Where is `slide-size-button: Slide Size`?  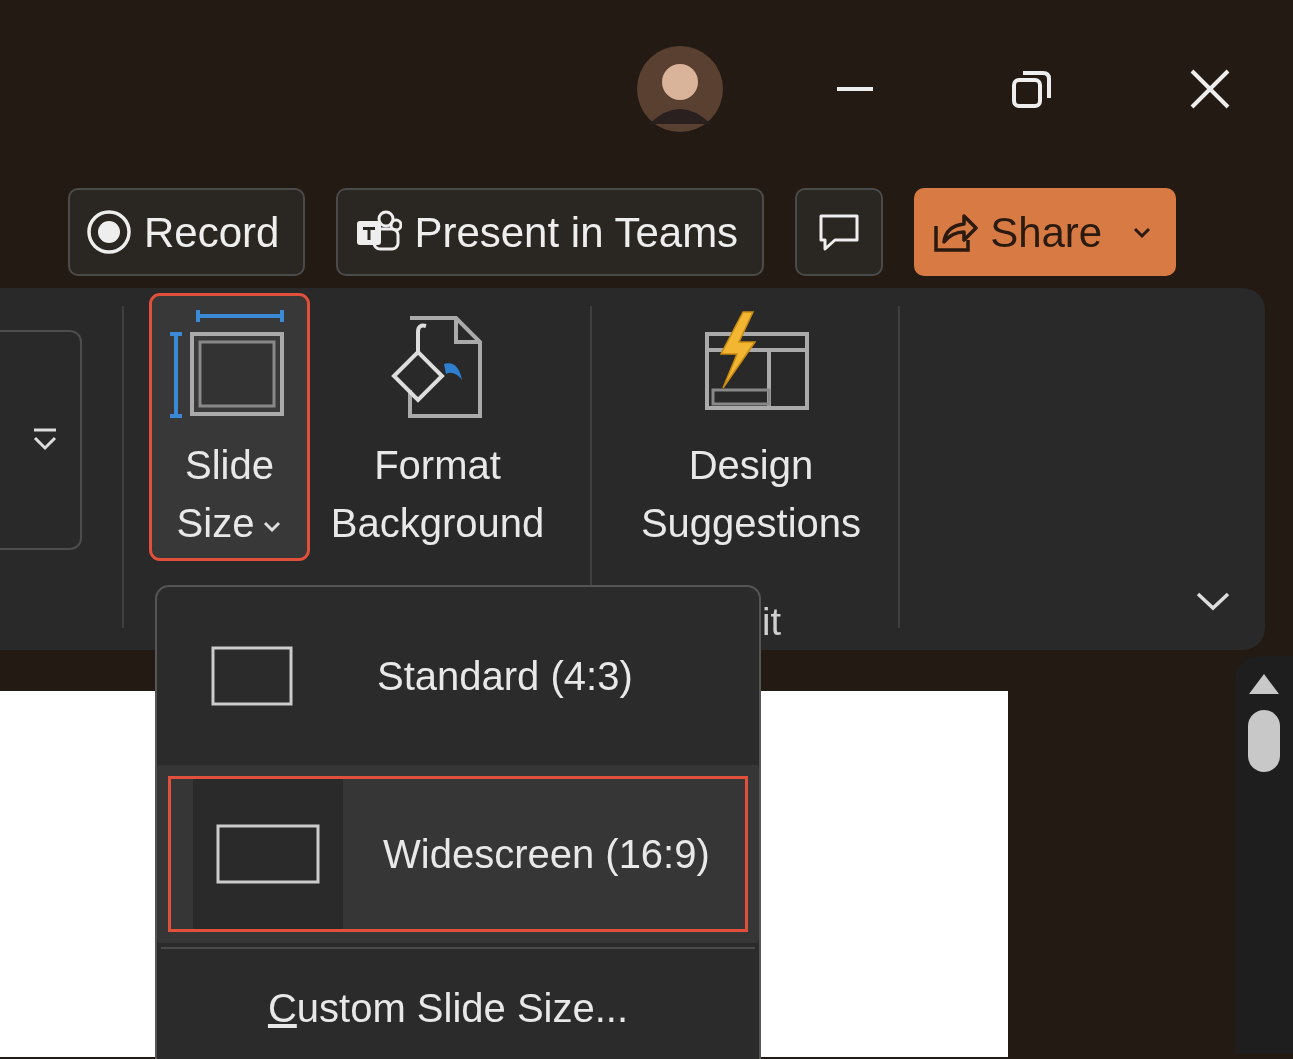 slide-size-button: Slide Size is located at coordinates (229, 427).